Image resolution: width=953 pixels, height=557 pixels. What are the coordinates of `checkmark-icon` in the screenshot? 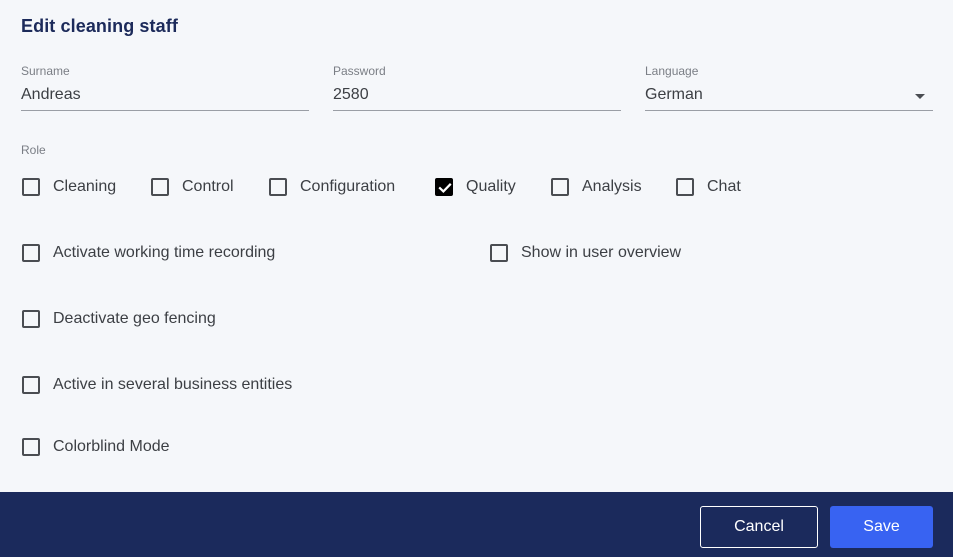 It's located at (445, 188).